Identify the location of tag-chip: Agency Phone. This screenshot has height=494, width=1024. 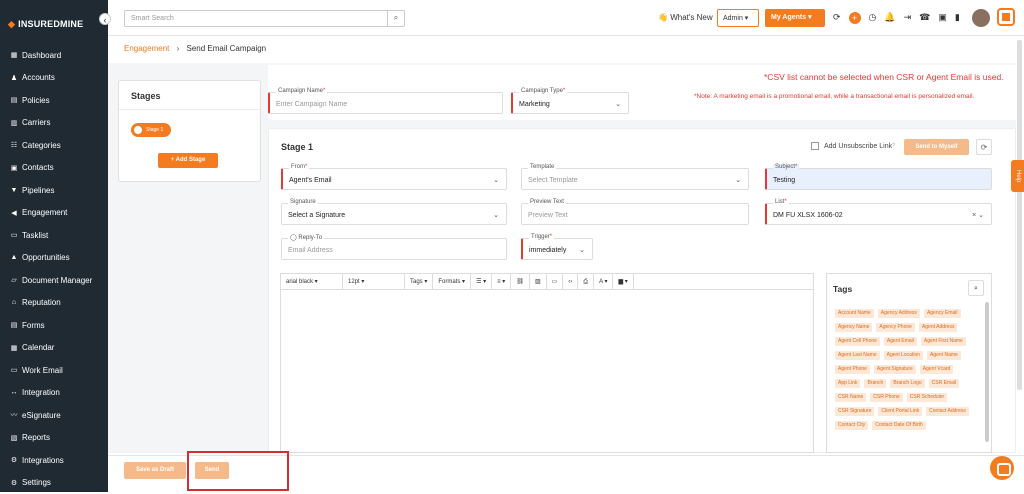
(895, 327).